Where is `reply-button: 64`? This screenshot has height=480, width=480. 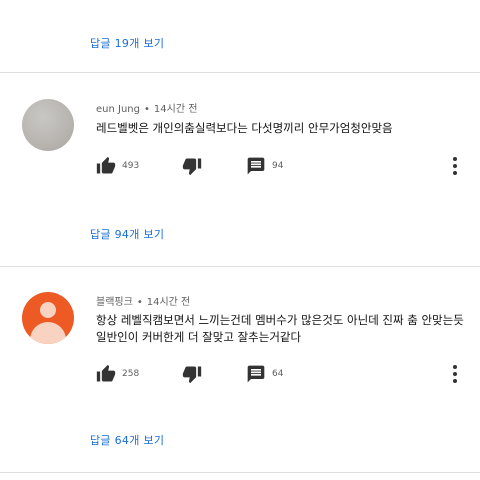
reply-button: 64 is located at coordinates (264, 374).